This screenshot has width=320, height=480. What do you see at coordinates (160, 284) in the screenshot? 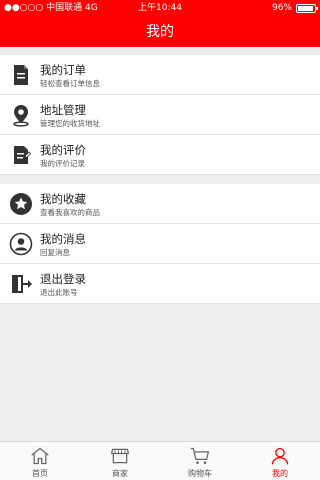
I see `menu-item-logout: 退出登录 退出此账号` at bounding box center [160, 284].